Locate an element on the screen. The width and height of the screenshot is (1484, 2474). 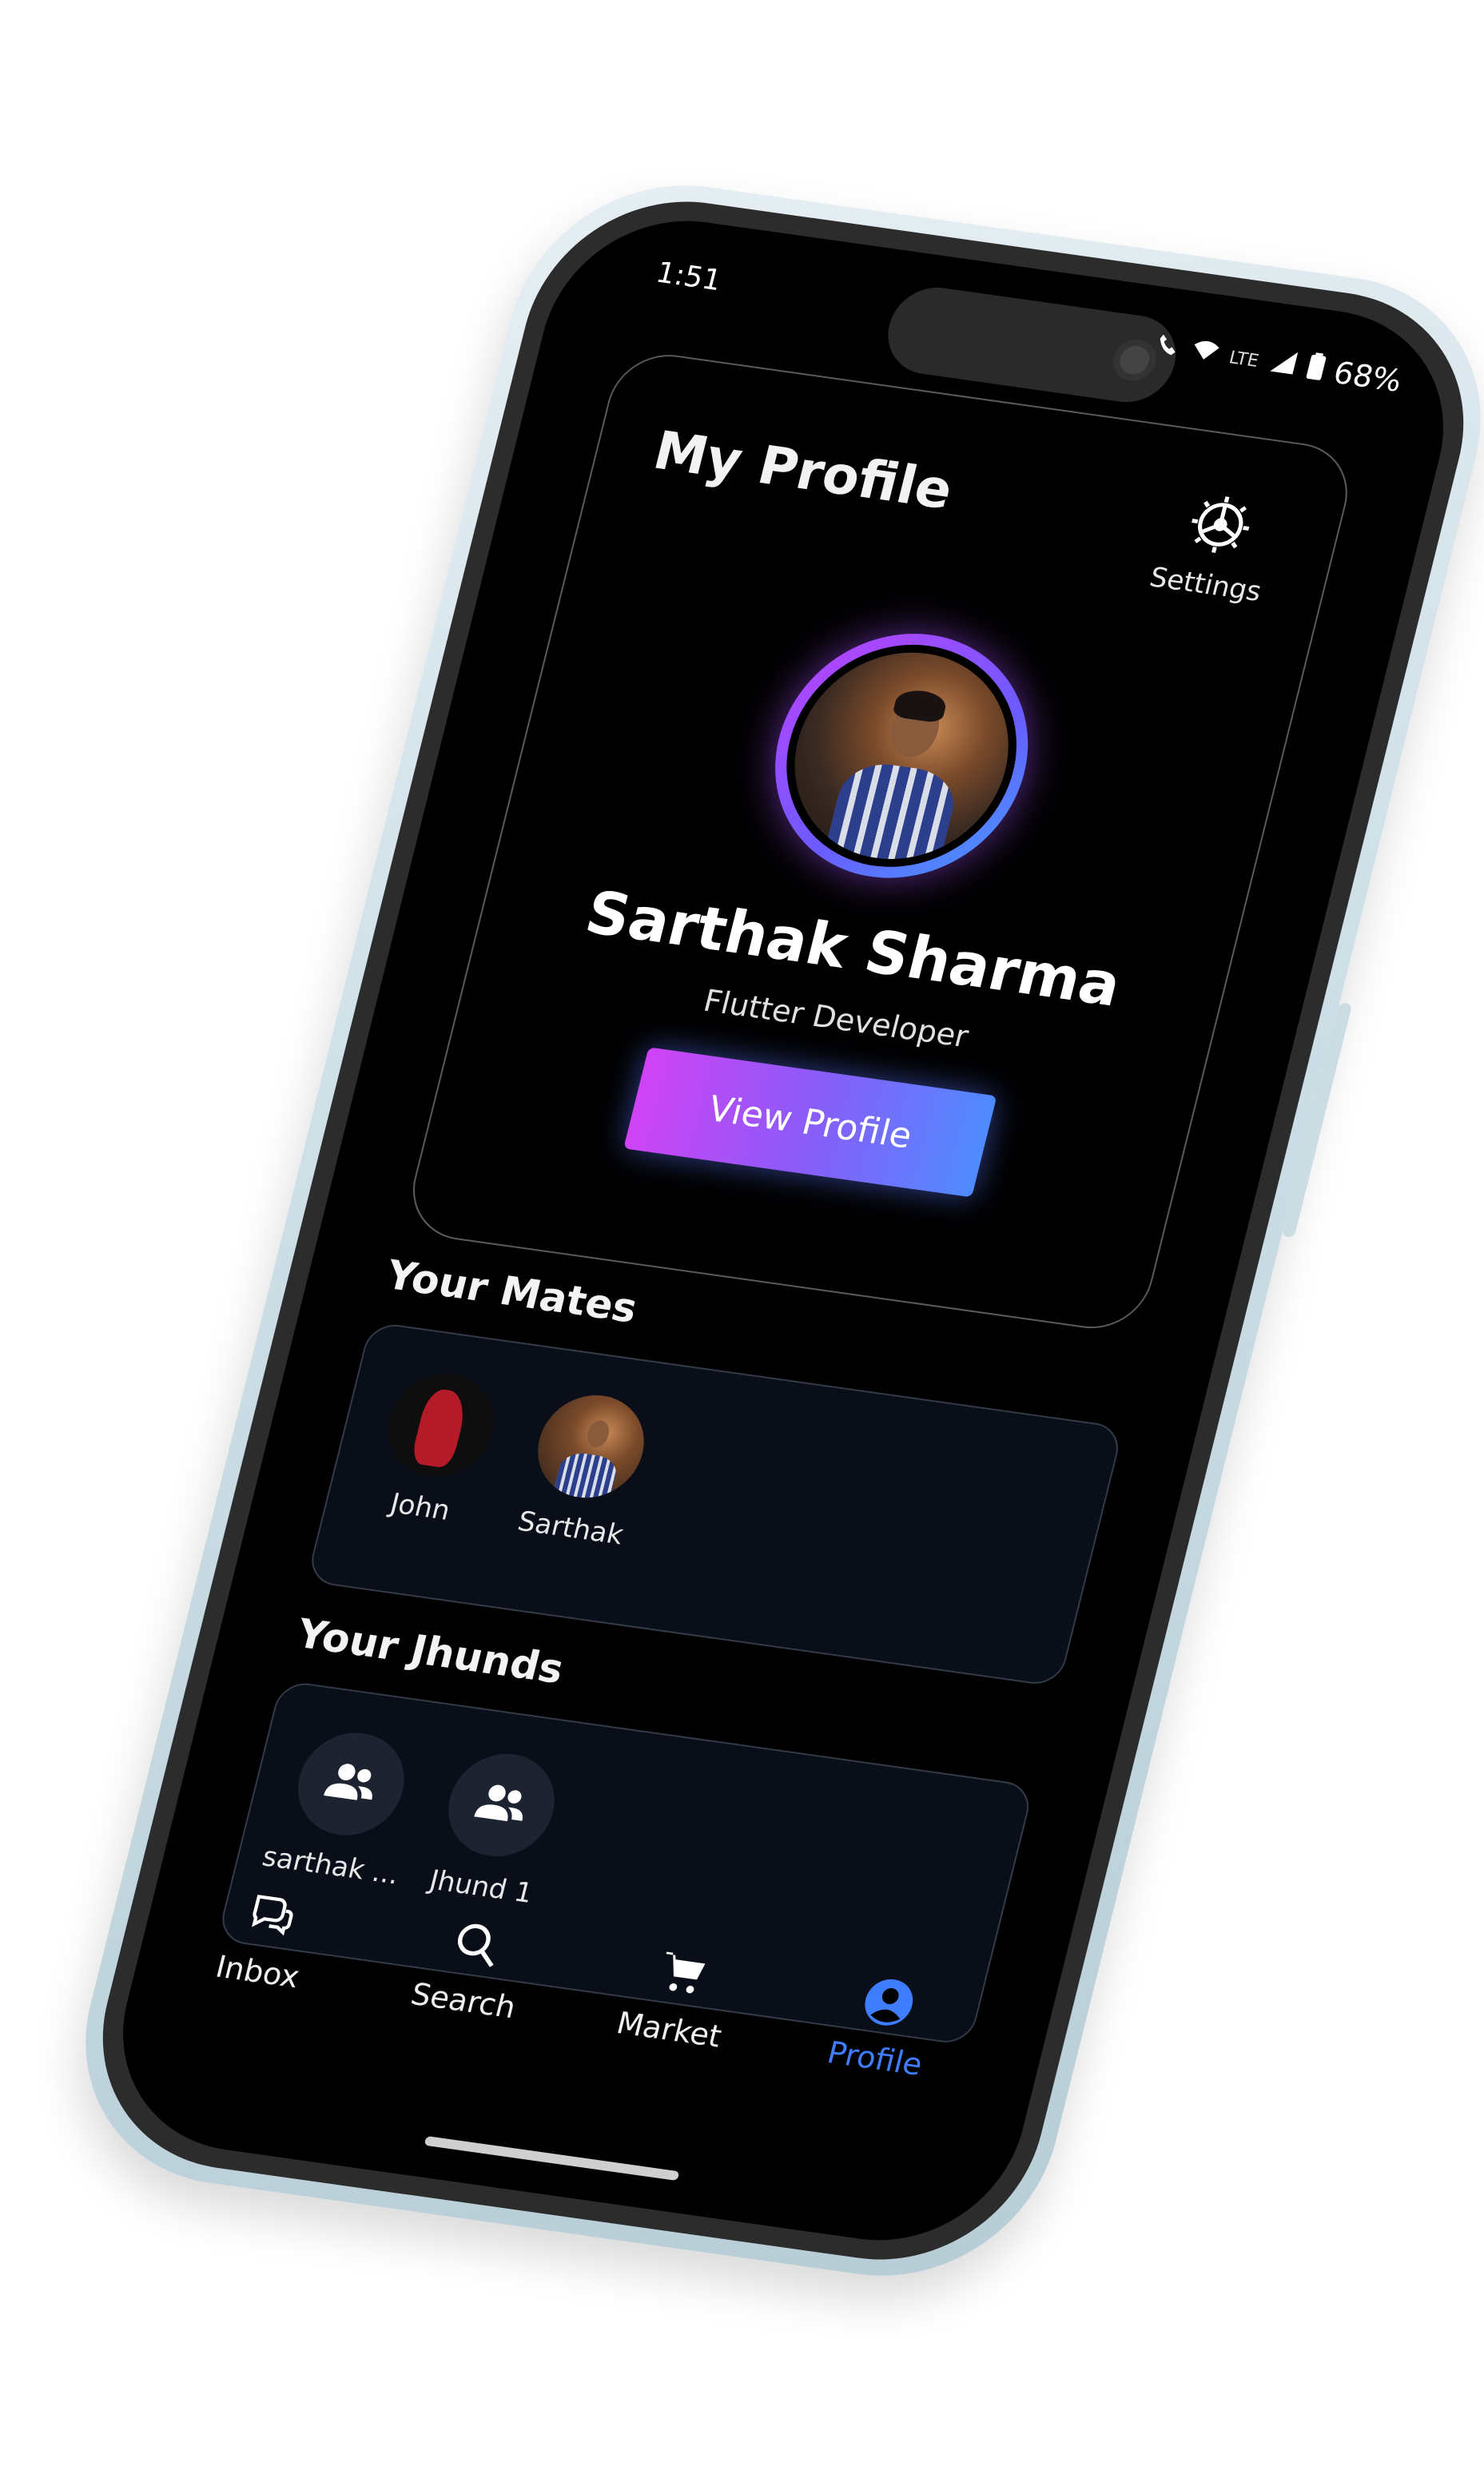
mate-label: John is located at coordinates (421, 1507).